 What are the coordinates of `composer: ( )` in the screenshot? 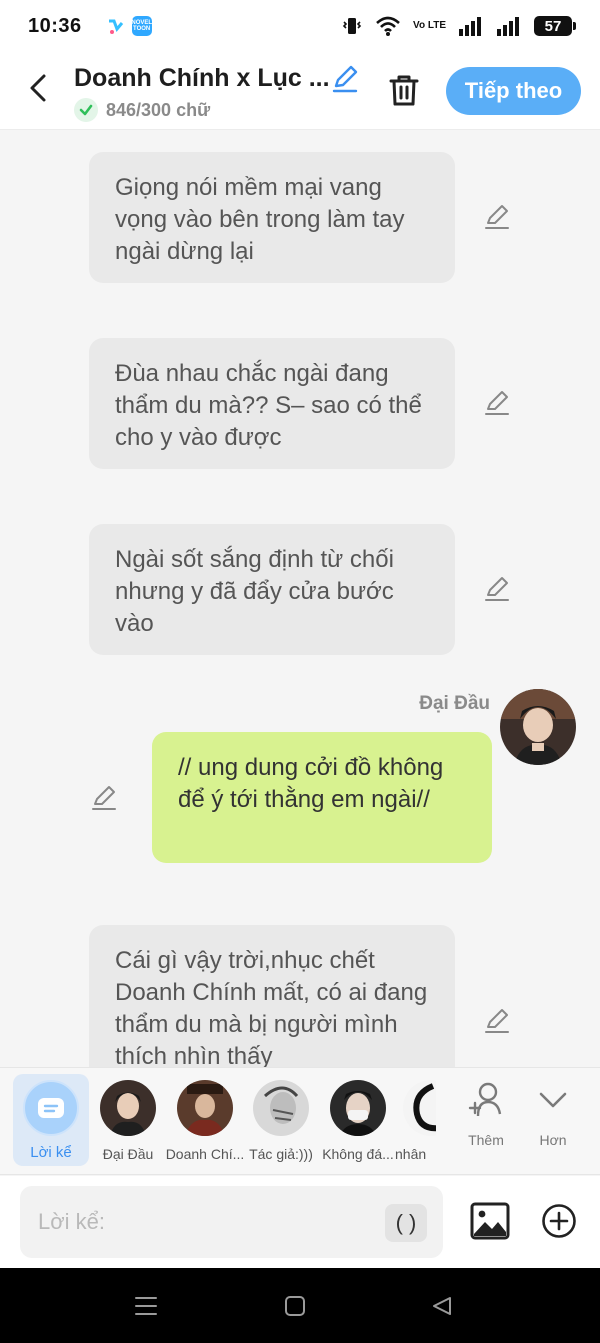 It's located at (300, 1222).